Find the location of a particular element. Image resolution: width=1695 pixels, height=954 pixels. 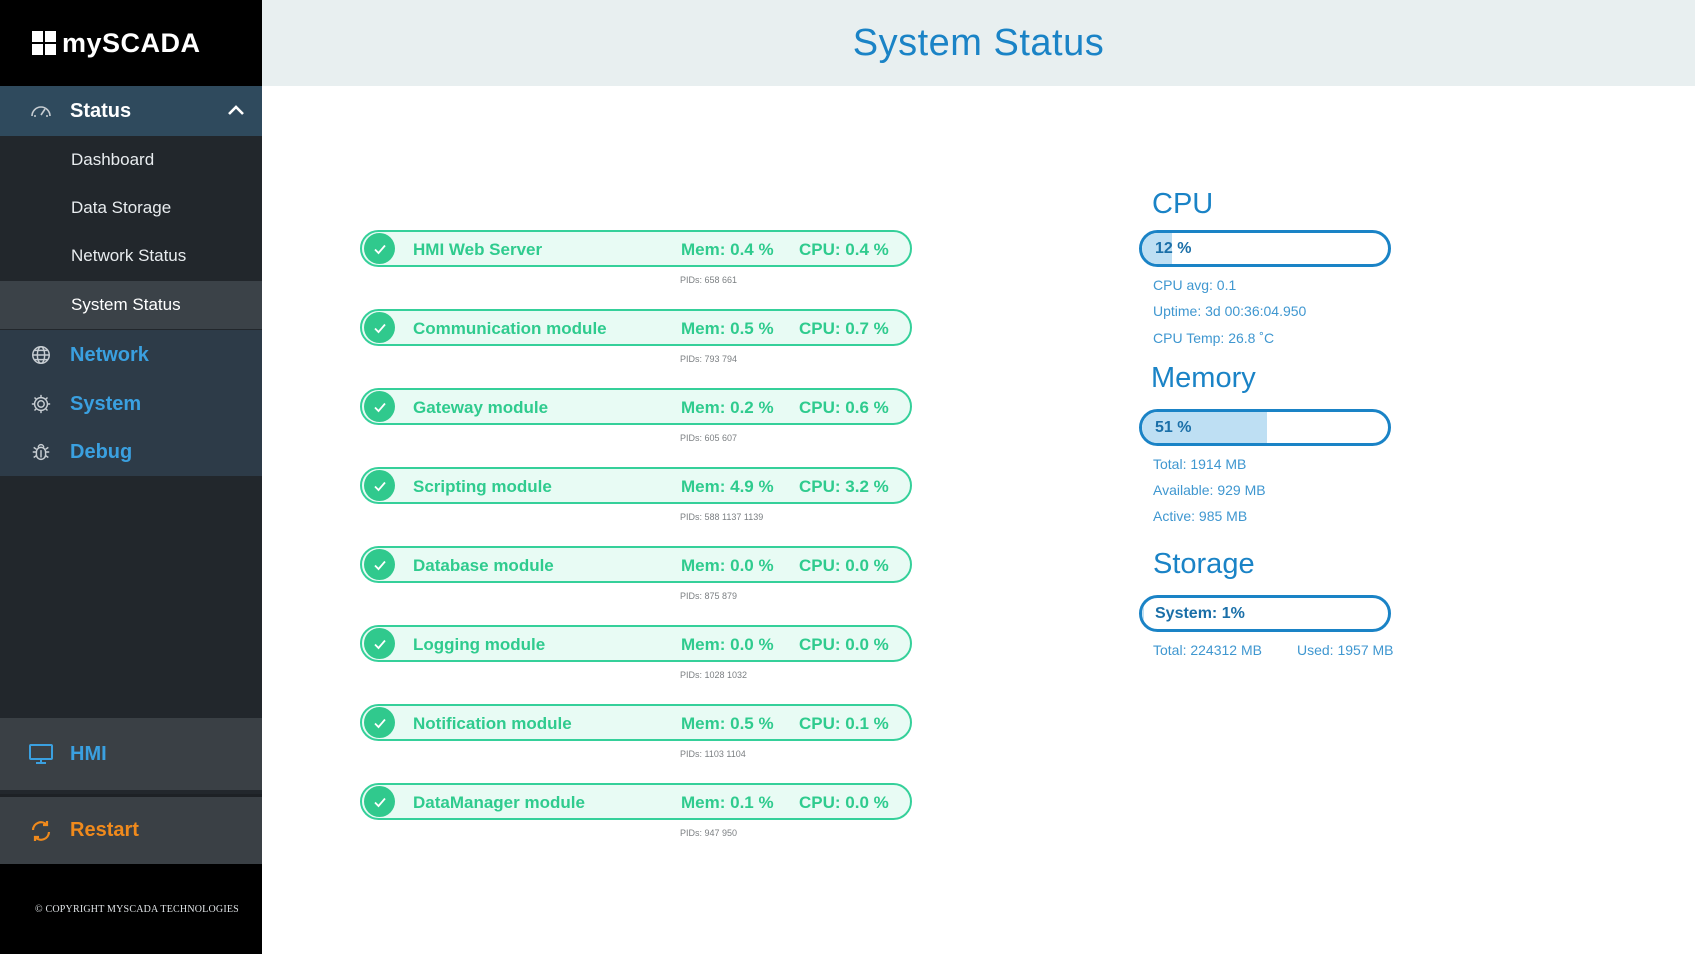

nav-network: Network is located at coordinates (131, 355).